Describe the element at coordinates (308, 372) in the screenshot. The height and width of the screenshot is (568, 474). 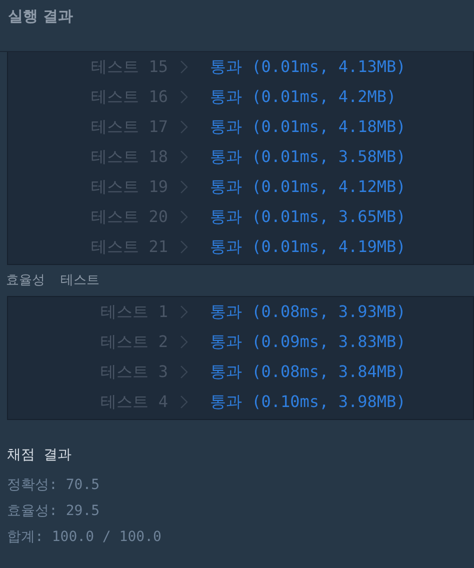
I see `test-result: 통과 (0.08ms, 3.84MB)` at that location.